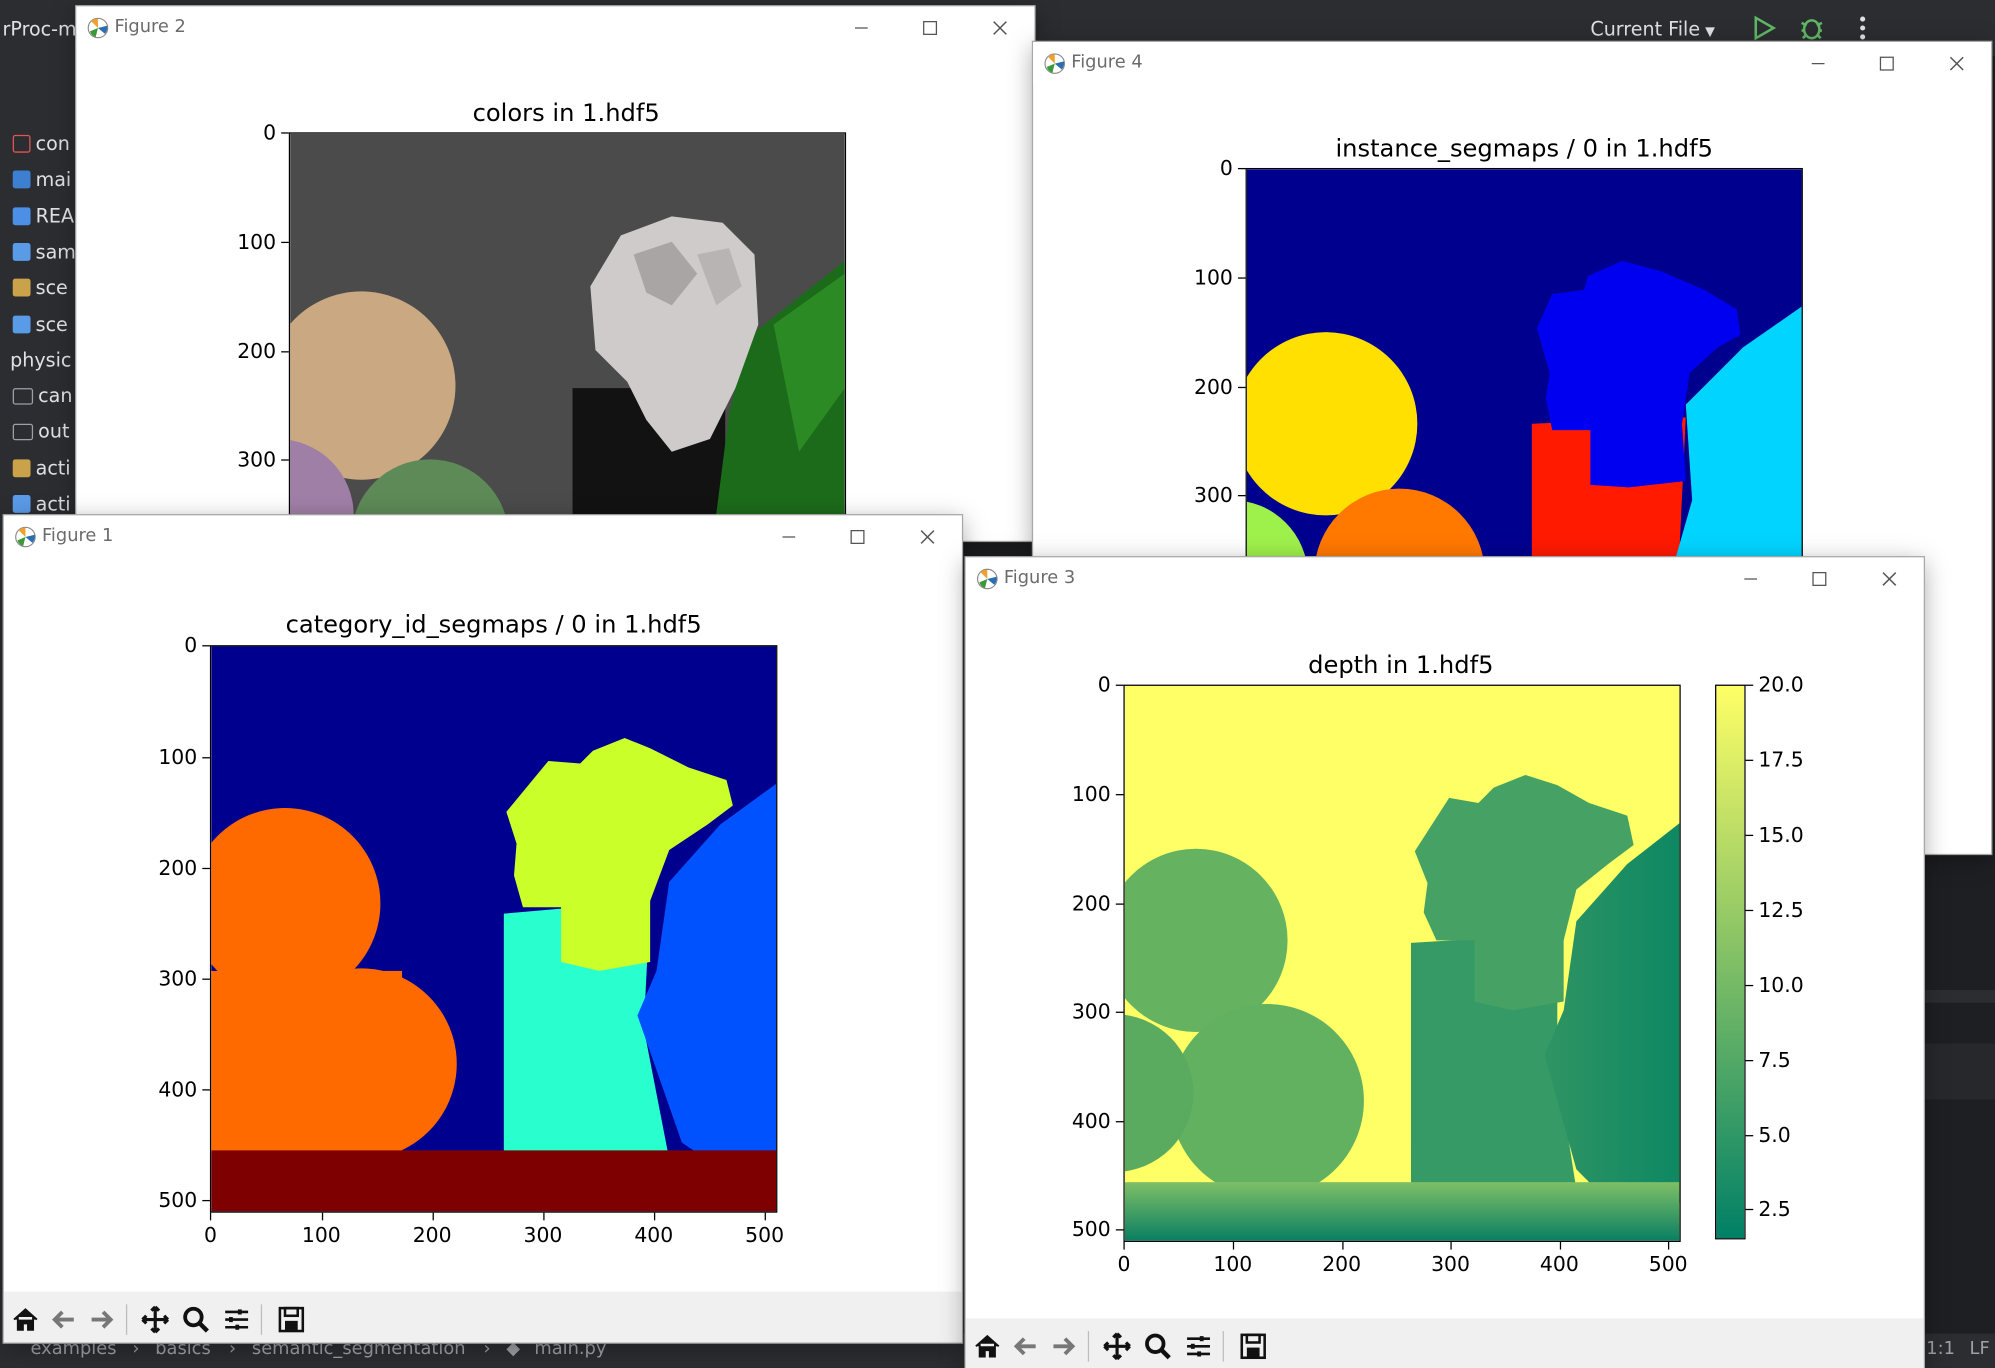  I want to click on run-icon, so click(1763, 28).